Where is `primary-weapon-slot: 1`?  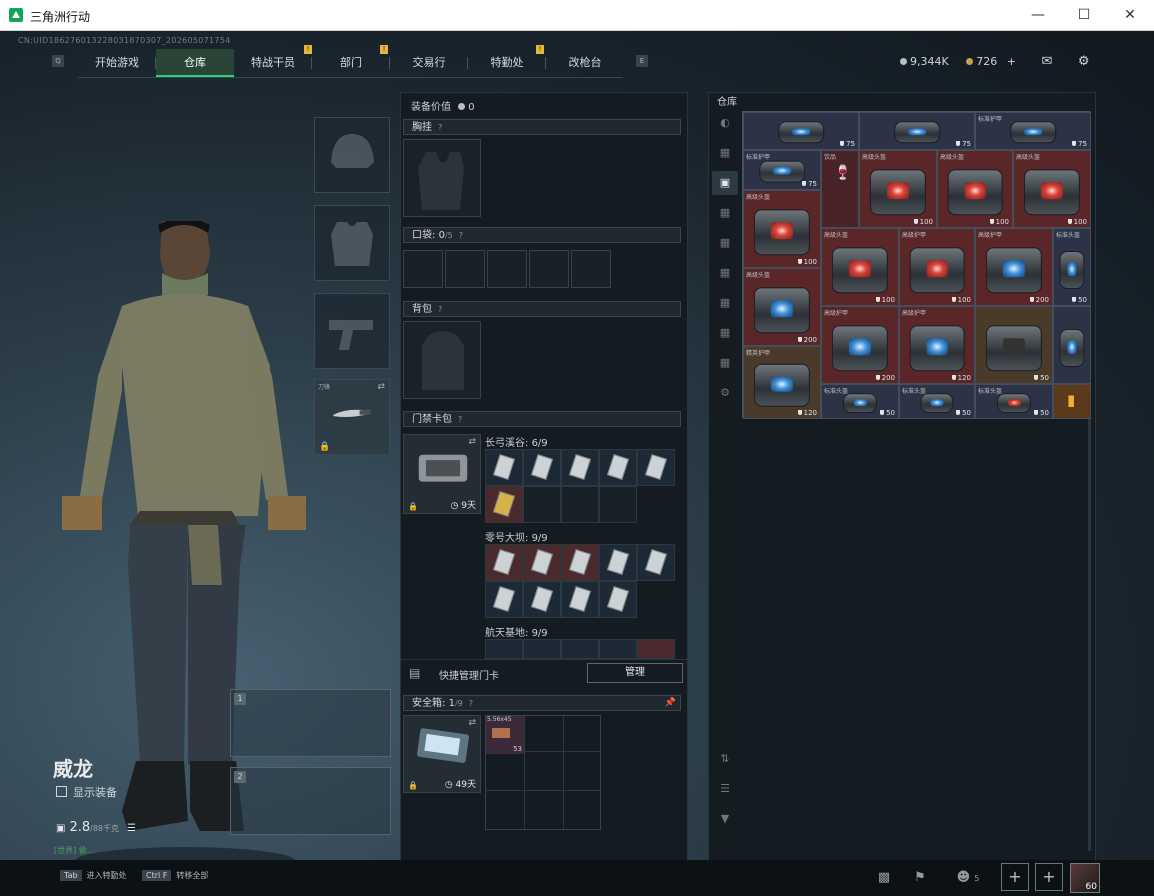 primary-weapon-slot: 1 is located at coordinates (310, 723).